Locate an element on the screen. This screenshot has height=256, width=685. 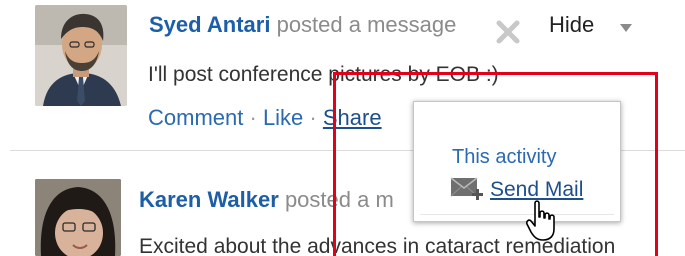
like-link: Like is located at coordinates (283, 117).